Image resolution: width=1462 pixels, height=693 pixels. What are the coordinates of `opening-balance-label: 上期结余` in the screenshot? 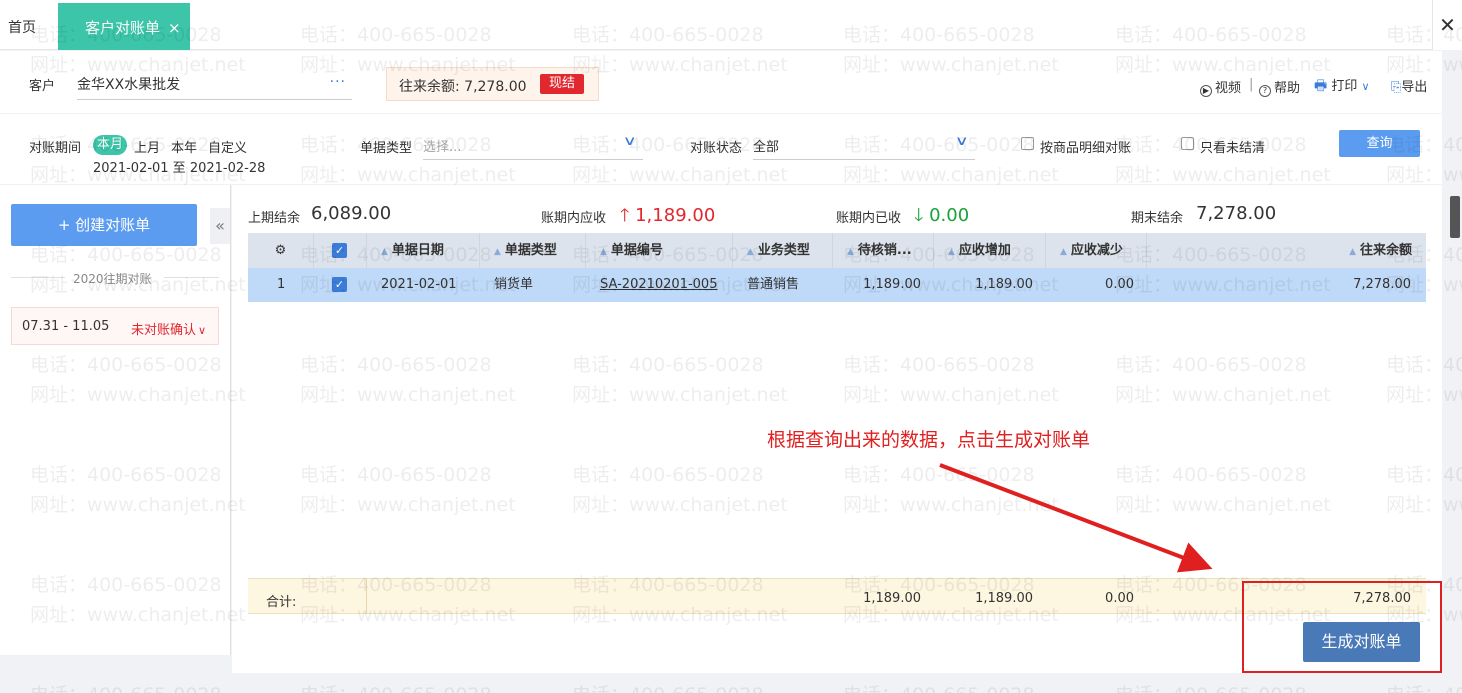 It's located at (274, 218).